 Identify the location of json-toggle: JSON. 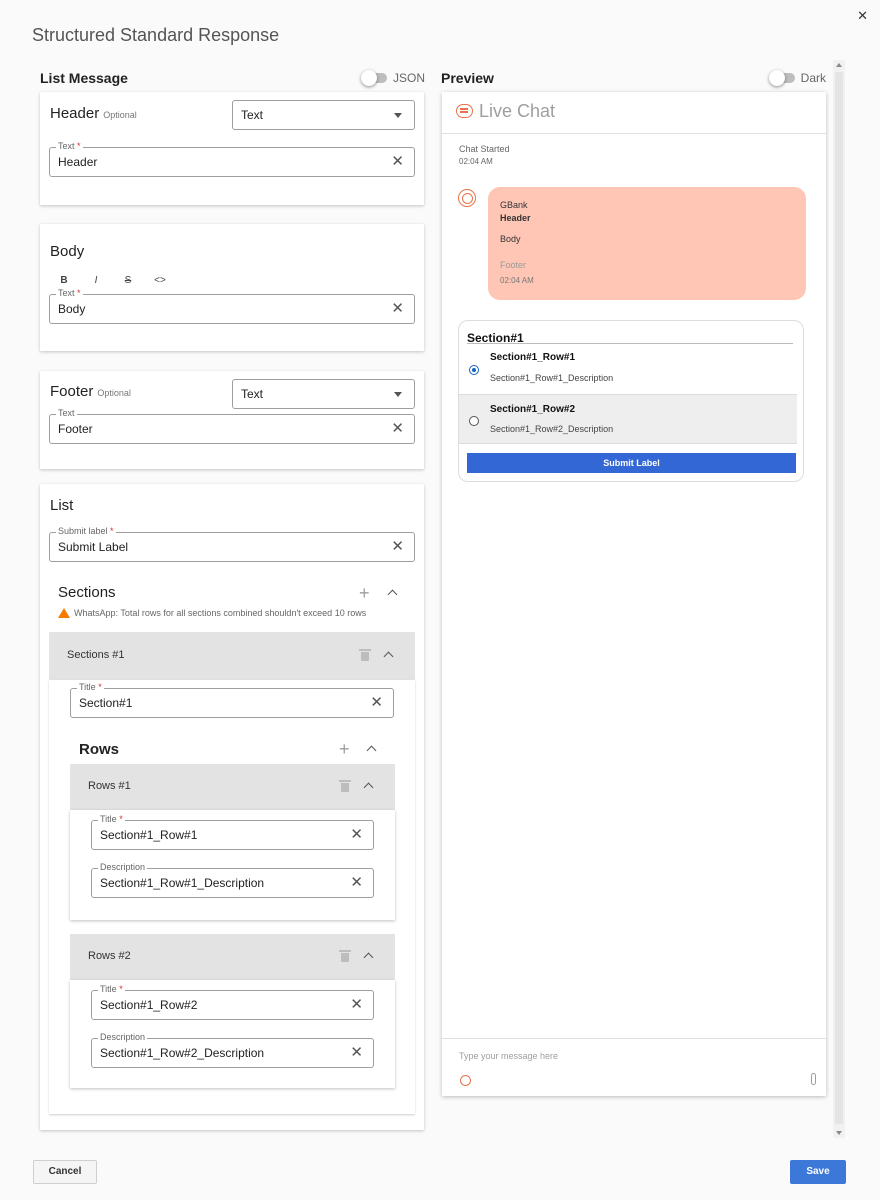
(392, 78).